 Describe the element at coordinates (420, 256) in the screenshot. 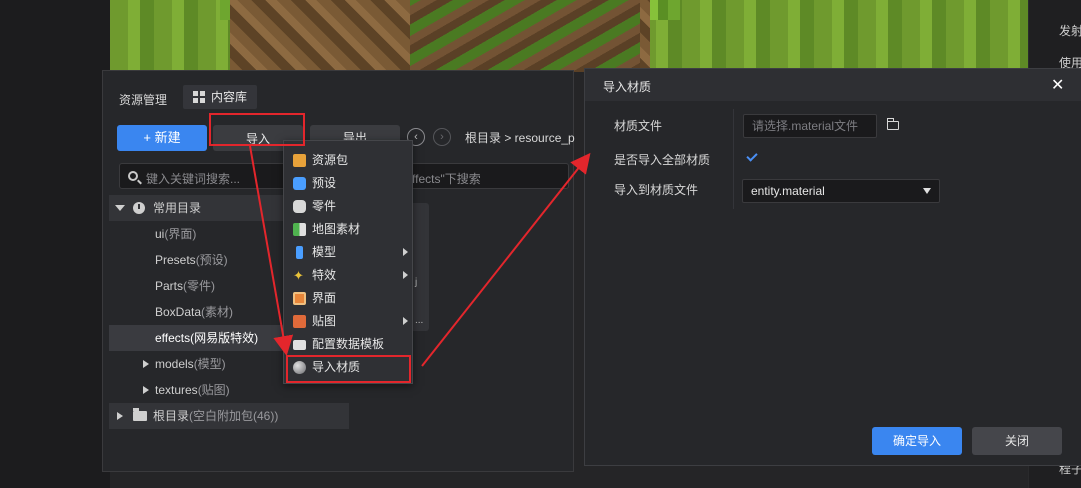

I see `annotation-arrows` at that location.